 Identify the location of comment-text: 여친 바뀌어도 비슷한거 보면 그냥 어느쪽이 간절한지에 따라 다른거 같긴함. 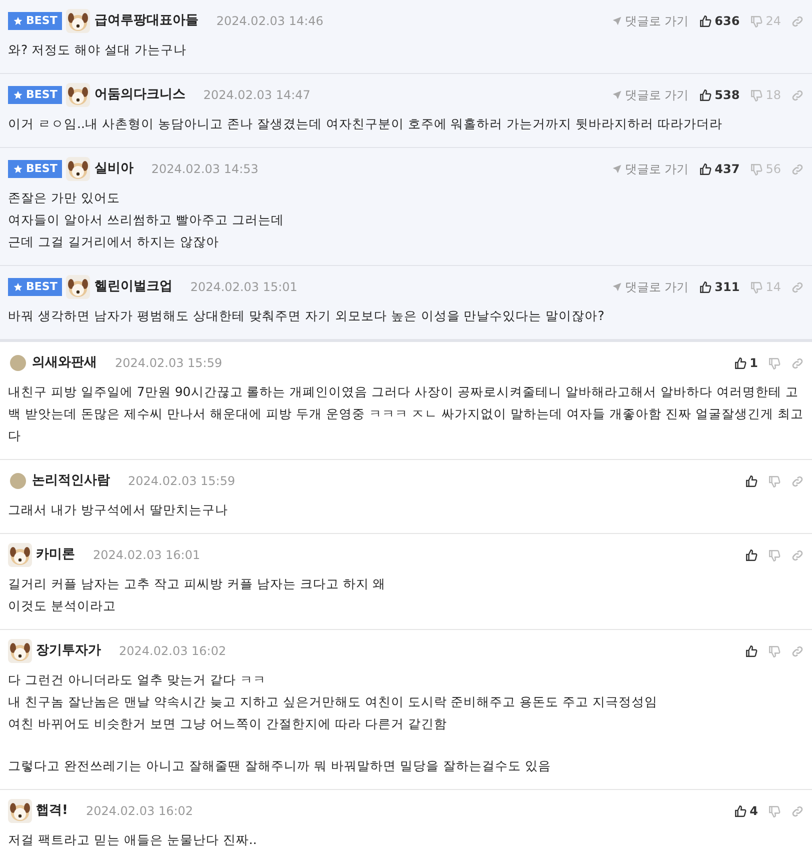
(228, 724).